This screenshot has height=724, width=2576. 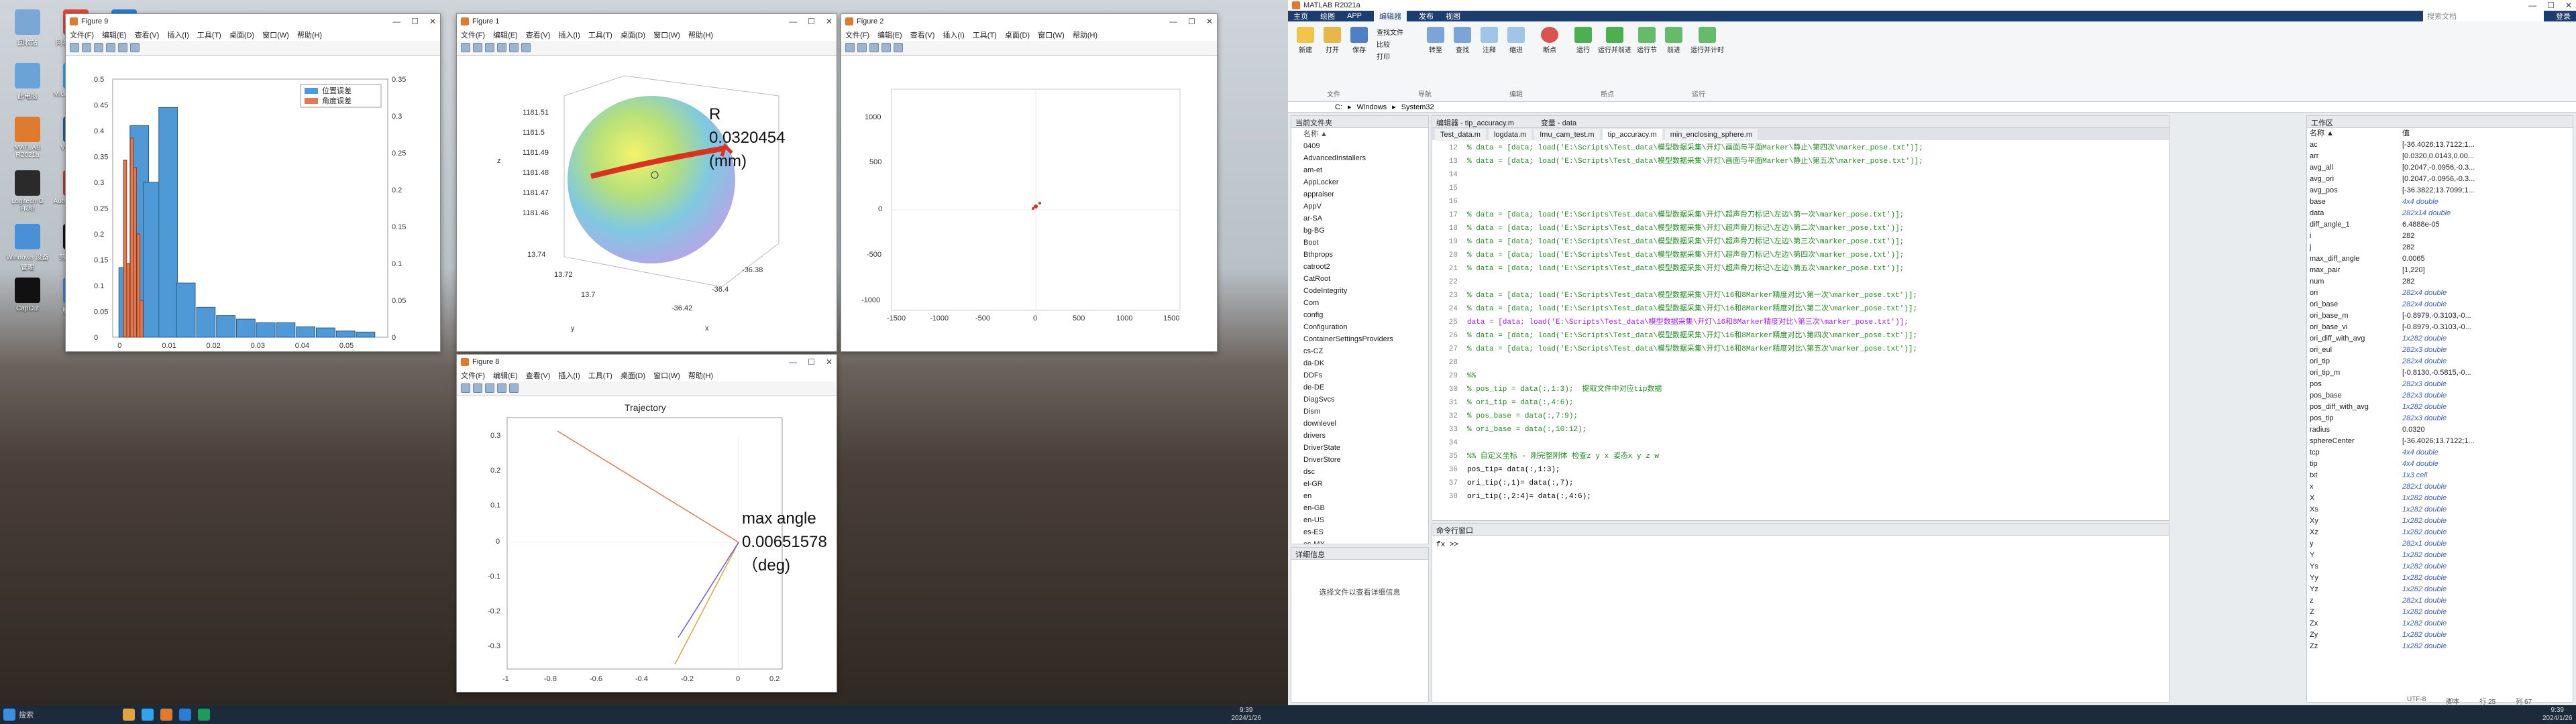 What do you see at coordinates (1359, 170) in the screenshot?
I see `folder-item: am-et` at bounding box center [1359, 170].